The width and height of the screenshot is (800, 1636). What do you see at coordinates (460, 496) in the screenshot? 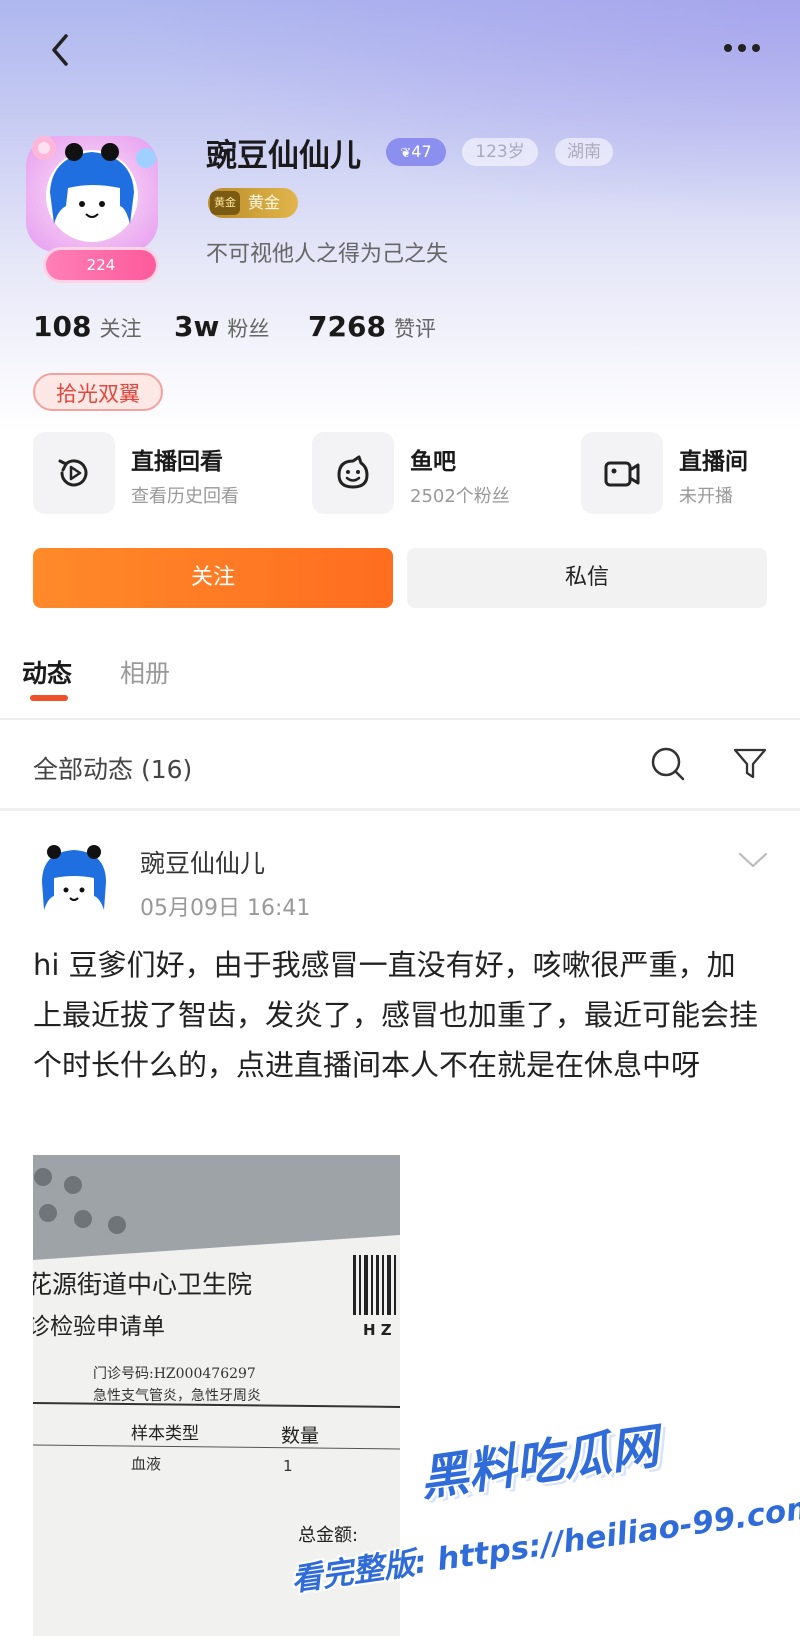
I see `quick-link-sub: 2502个粉丝` at bounding box center [460, 496].